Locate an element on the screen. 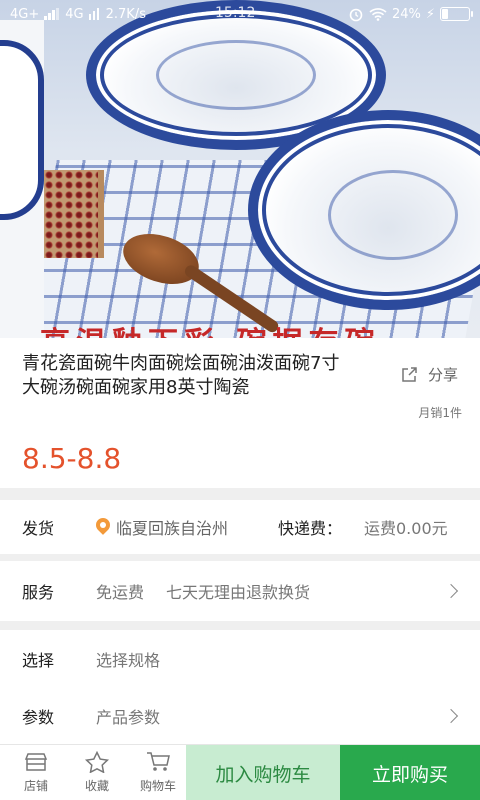 This screenshot has height=800, width=480. shipping-location: 临夏回族自治州 is located at coordinates (162, 527).